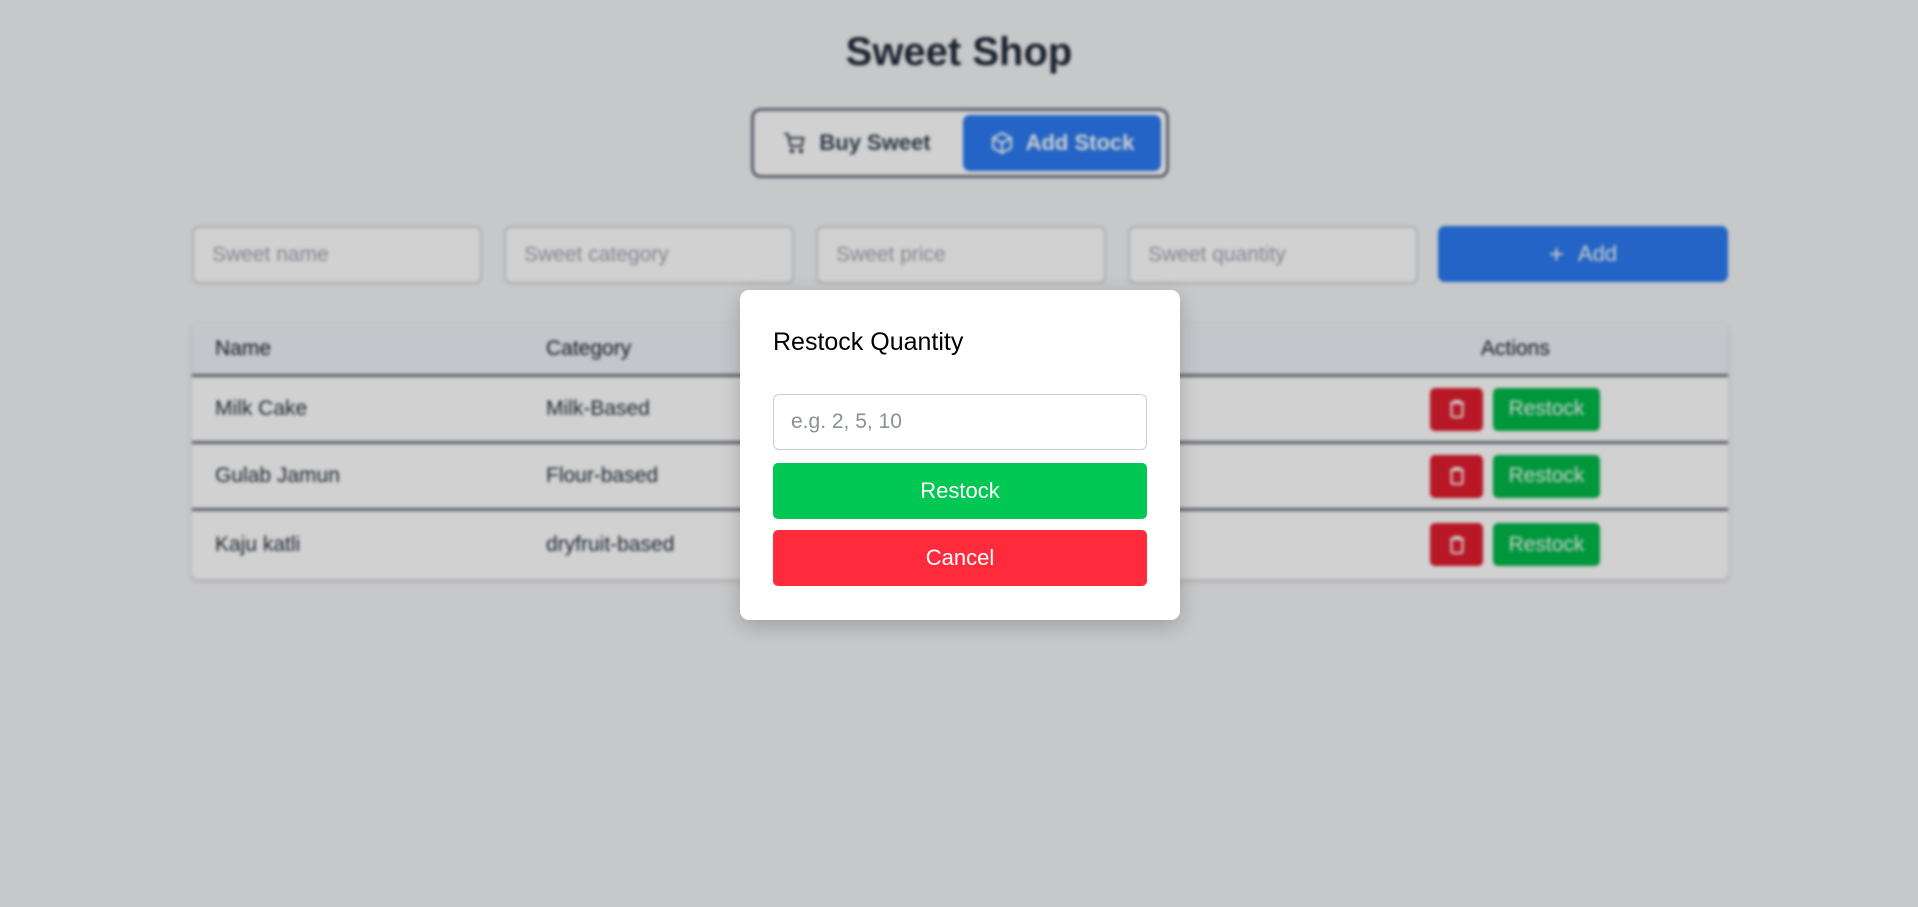 Image resolution: width=1918 pixels, height=907 pixels. What do you see at coordinates (960, 558) in the screenshot?
I see `cancel-button: Cancel` at bounding box center [960, 558].